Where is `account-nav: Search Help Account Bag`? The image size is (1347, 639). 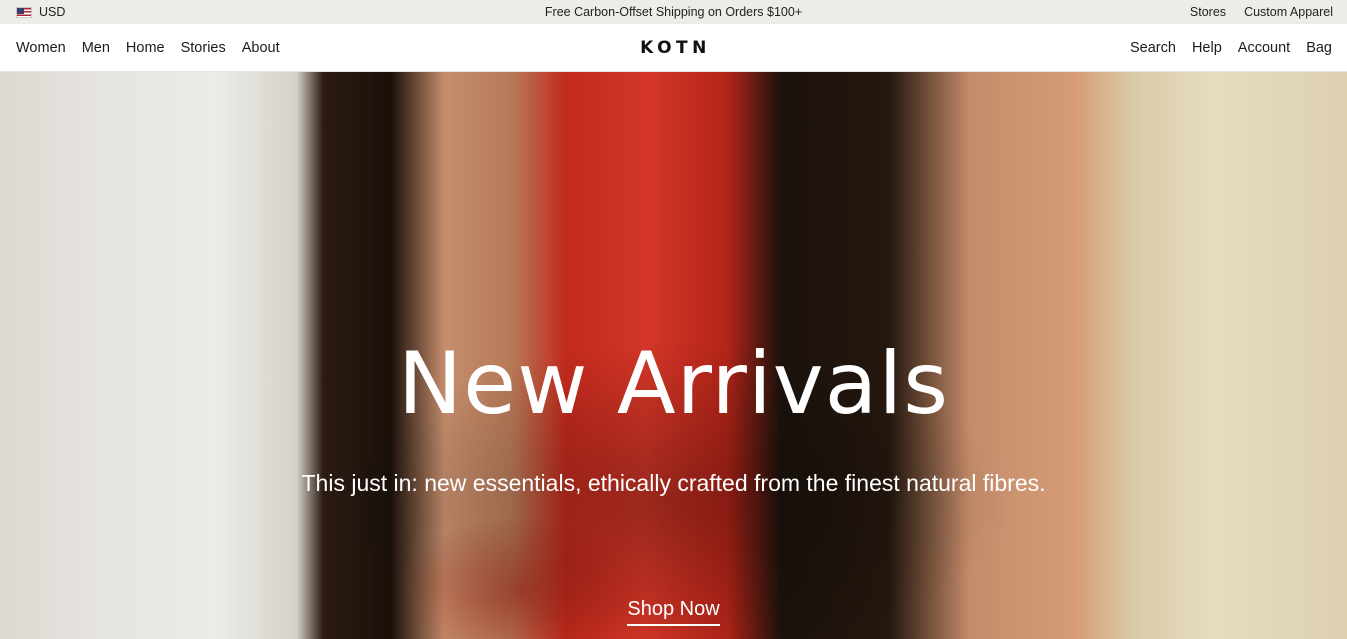 account-nav: Search Help Account Bag is located at coordinates (1231, 47).